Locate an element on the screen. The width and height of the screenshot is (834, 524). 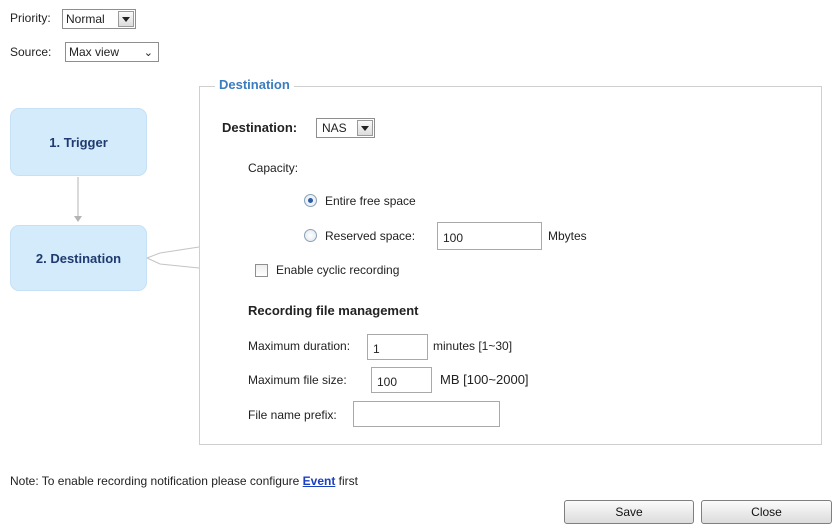
max-duration-input is located at coordinates (397, 347).